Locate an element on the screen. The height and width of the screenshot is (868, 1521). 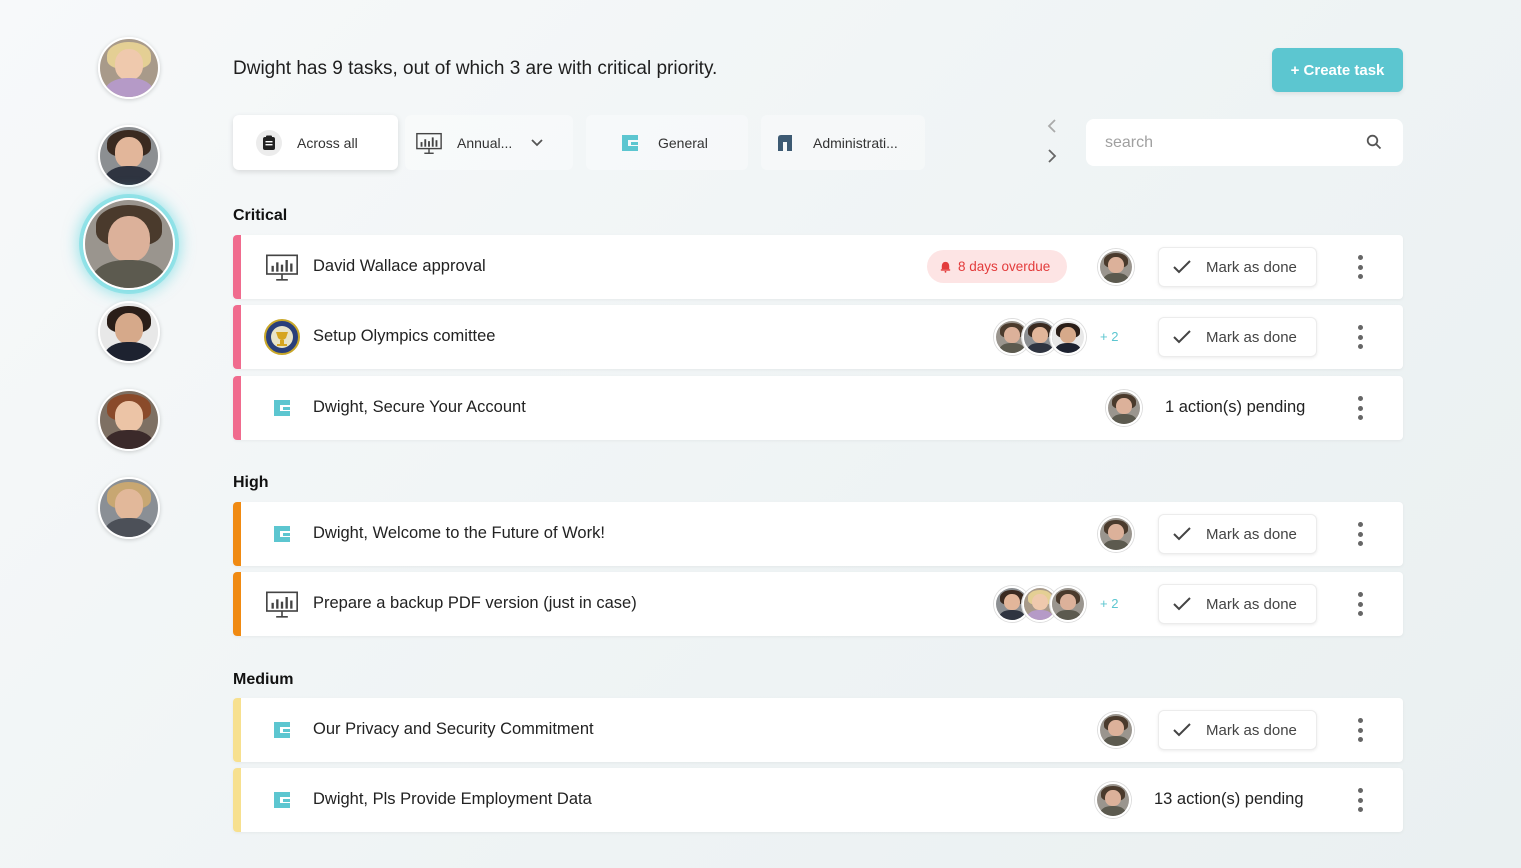
section-title-critical: Critical is located at coordinates (260, 215).